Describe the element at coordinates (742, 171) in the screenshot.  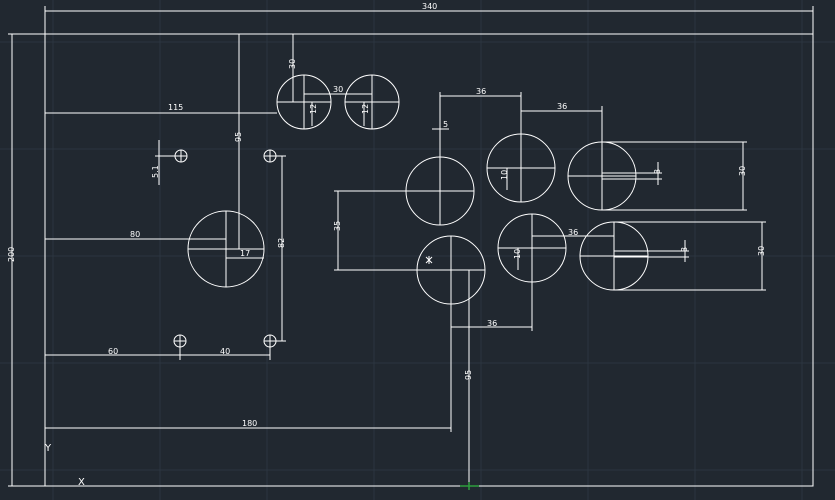
I see `dim-30-right-a: 30` at that location.